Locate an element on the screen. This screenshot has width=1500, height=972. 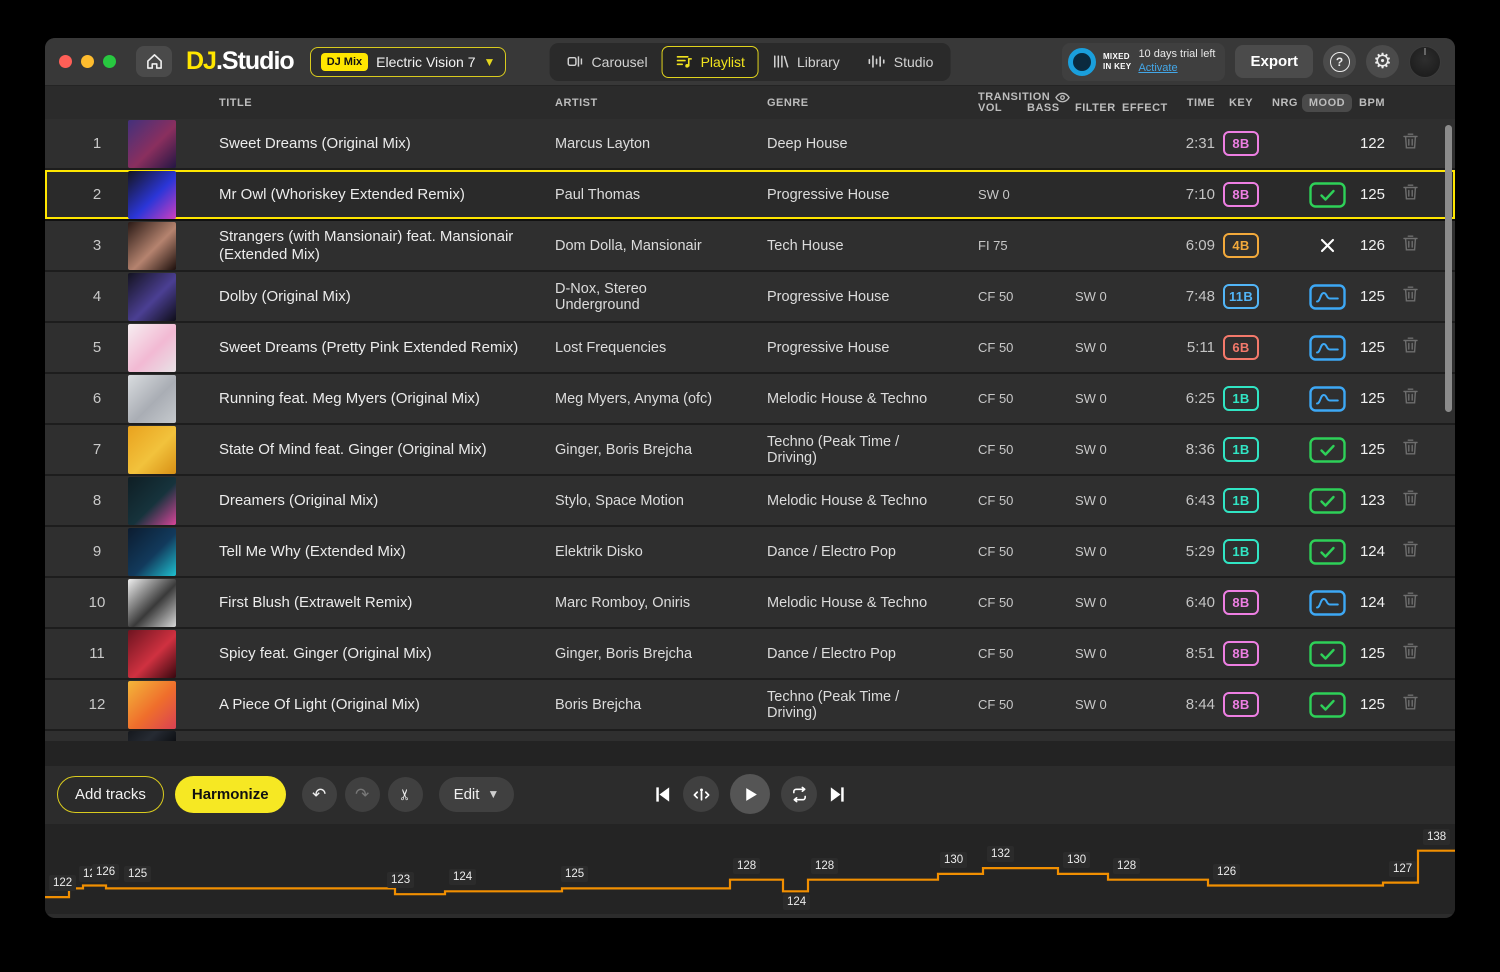
close-window-button is located at coordinates (65, 61).